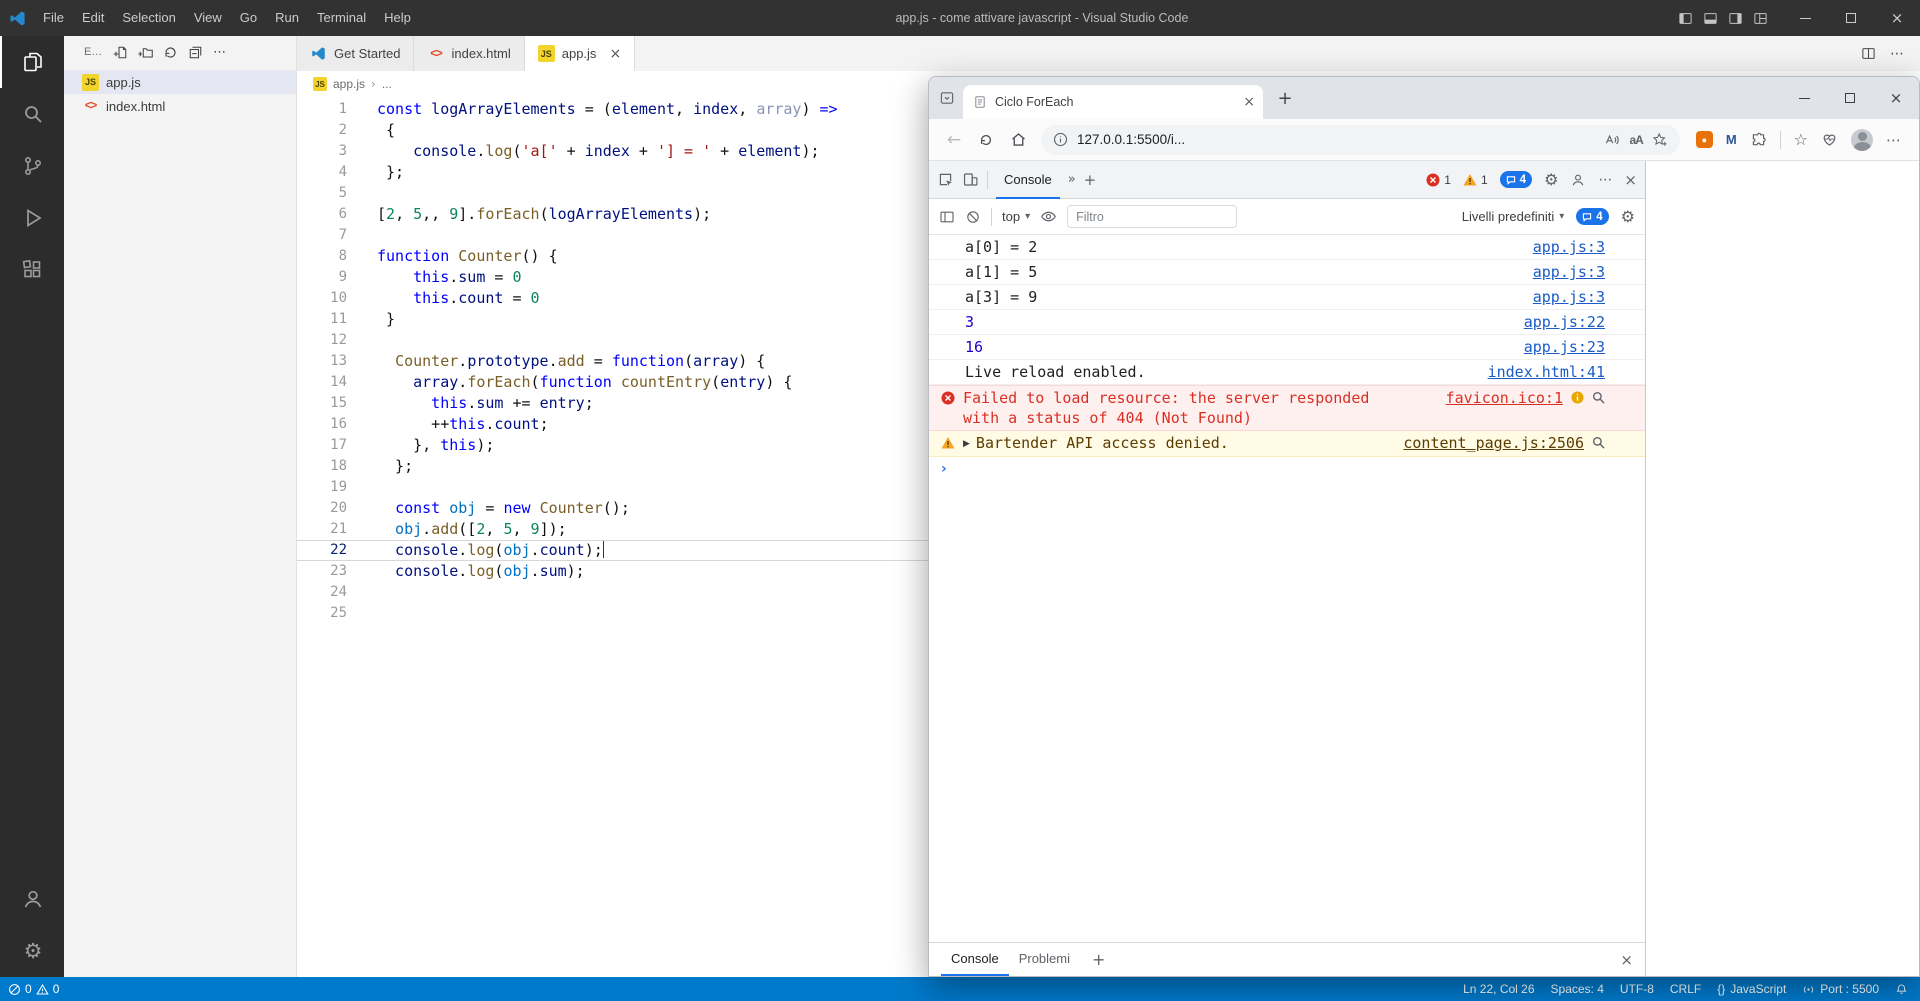 Image resolution: width=1920 pixels, height=1001 pixels. What do you see at coordinates (1592, 216) in the screenshot?
I see `messages-count-chip: 4` at bounding box center [1592, 216].